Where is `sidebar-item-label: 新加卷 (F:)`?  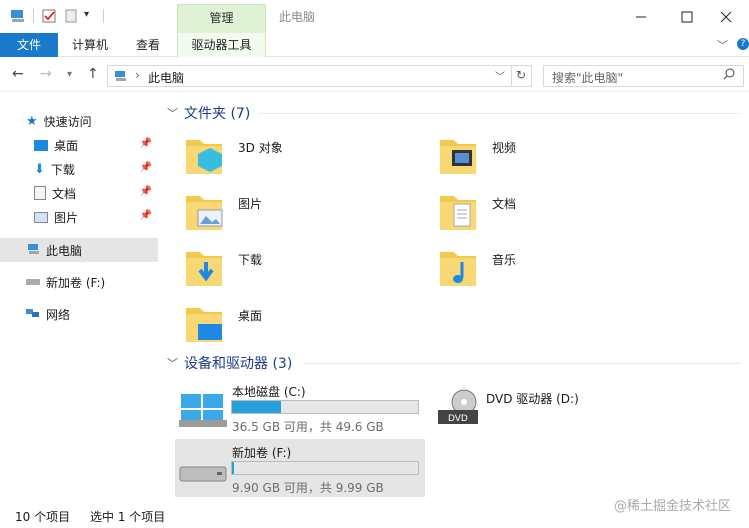
sidebar-item-label: 新加卷 (F:) is located at coordinates (76, 282).